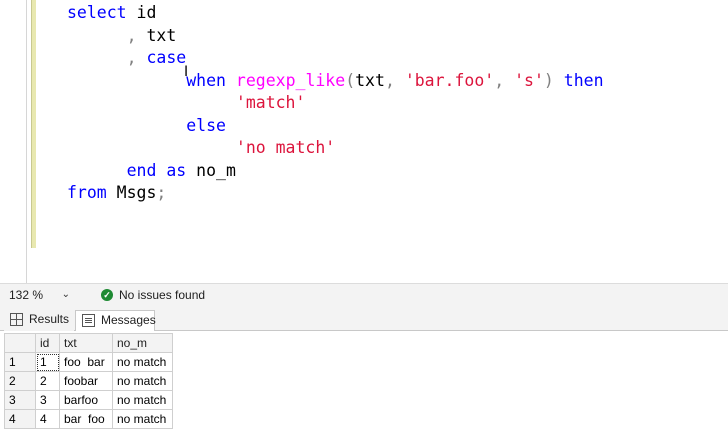 This screenshot has width=728, height=430. Describe the element at coordinates (97, 12) in the screenshot. I see `code-token: select` at that location.